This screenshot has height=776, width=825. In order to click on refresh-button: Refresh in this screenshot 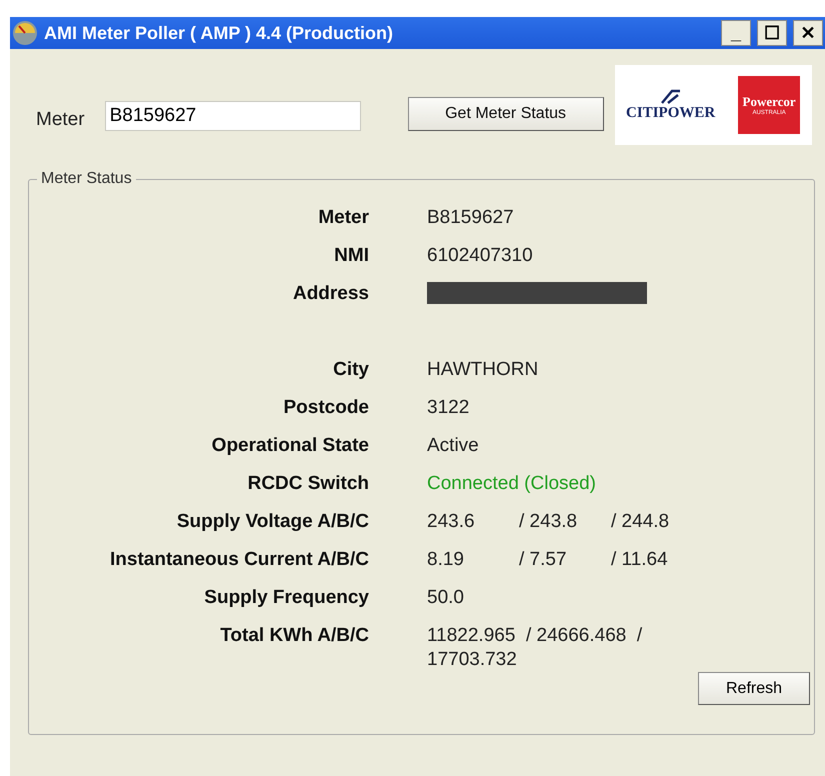, I will do `click(754, 688)`.